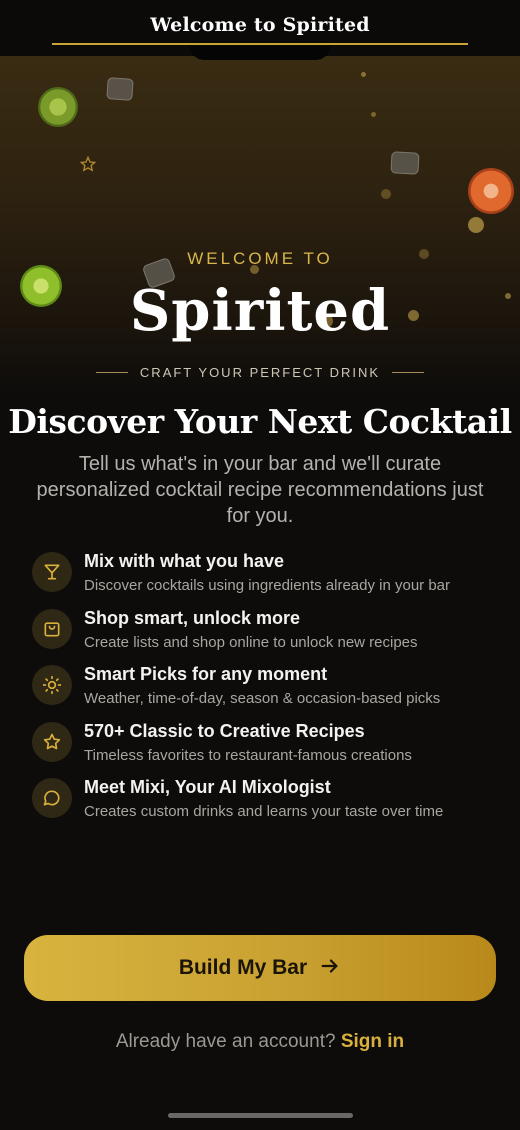 The width and height of the screenshot is (520, 1130). I want to click on shopping-bag-icon, so click(52, 628).